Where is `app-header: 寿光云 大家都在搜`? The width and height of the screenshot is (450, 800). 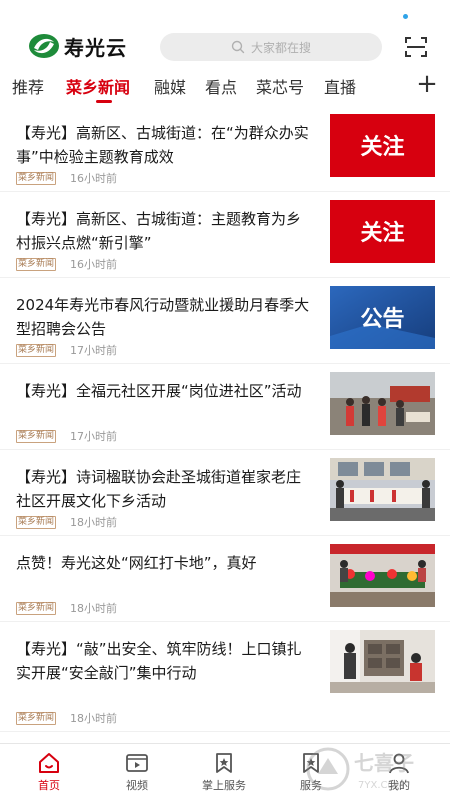 app-header: 寿光云 大家都在搜 is located at coordinates (225, 34).